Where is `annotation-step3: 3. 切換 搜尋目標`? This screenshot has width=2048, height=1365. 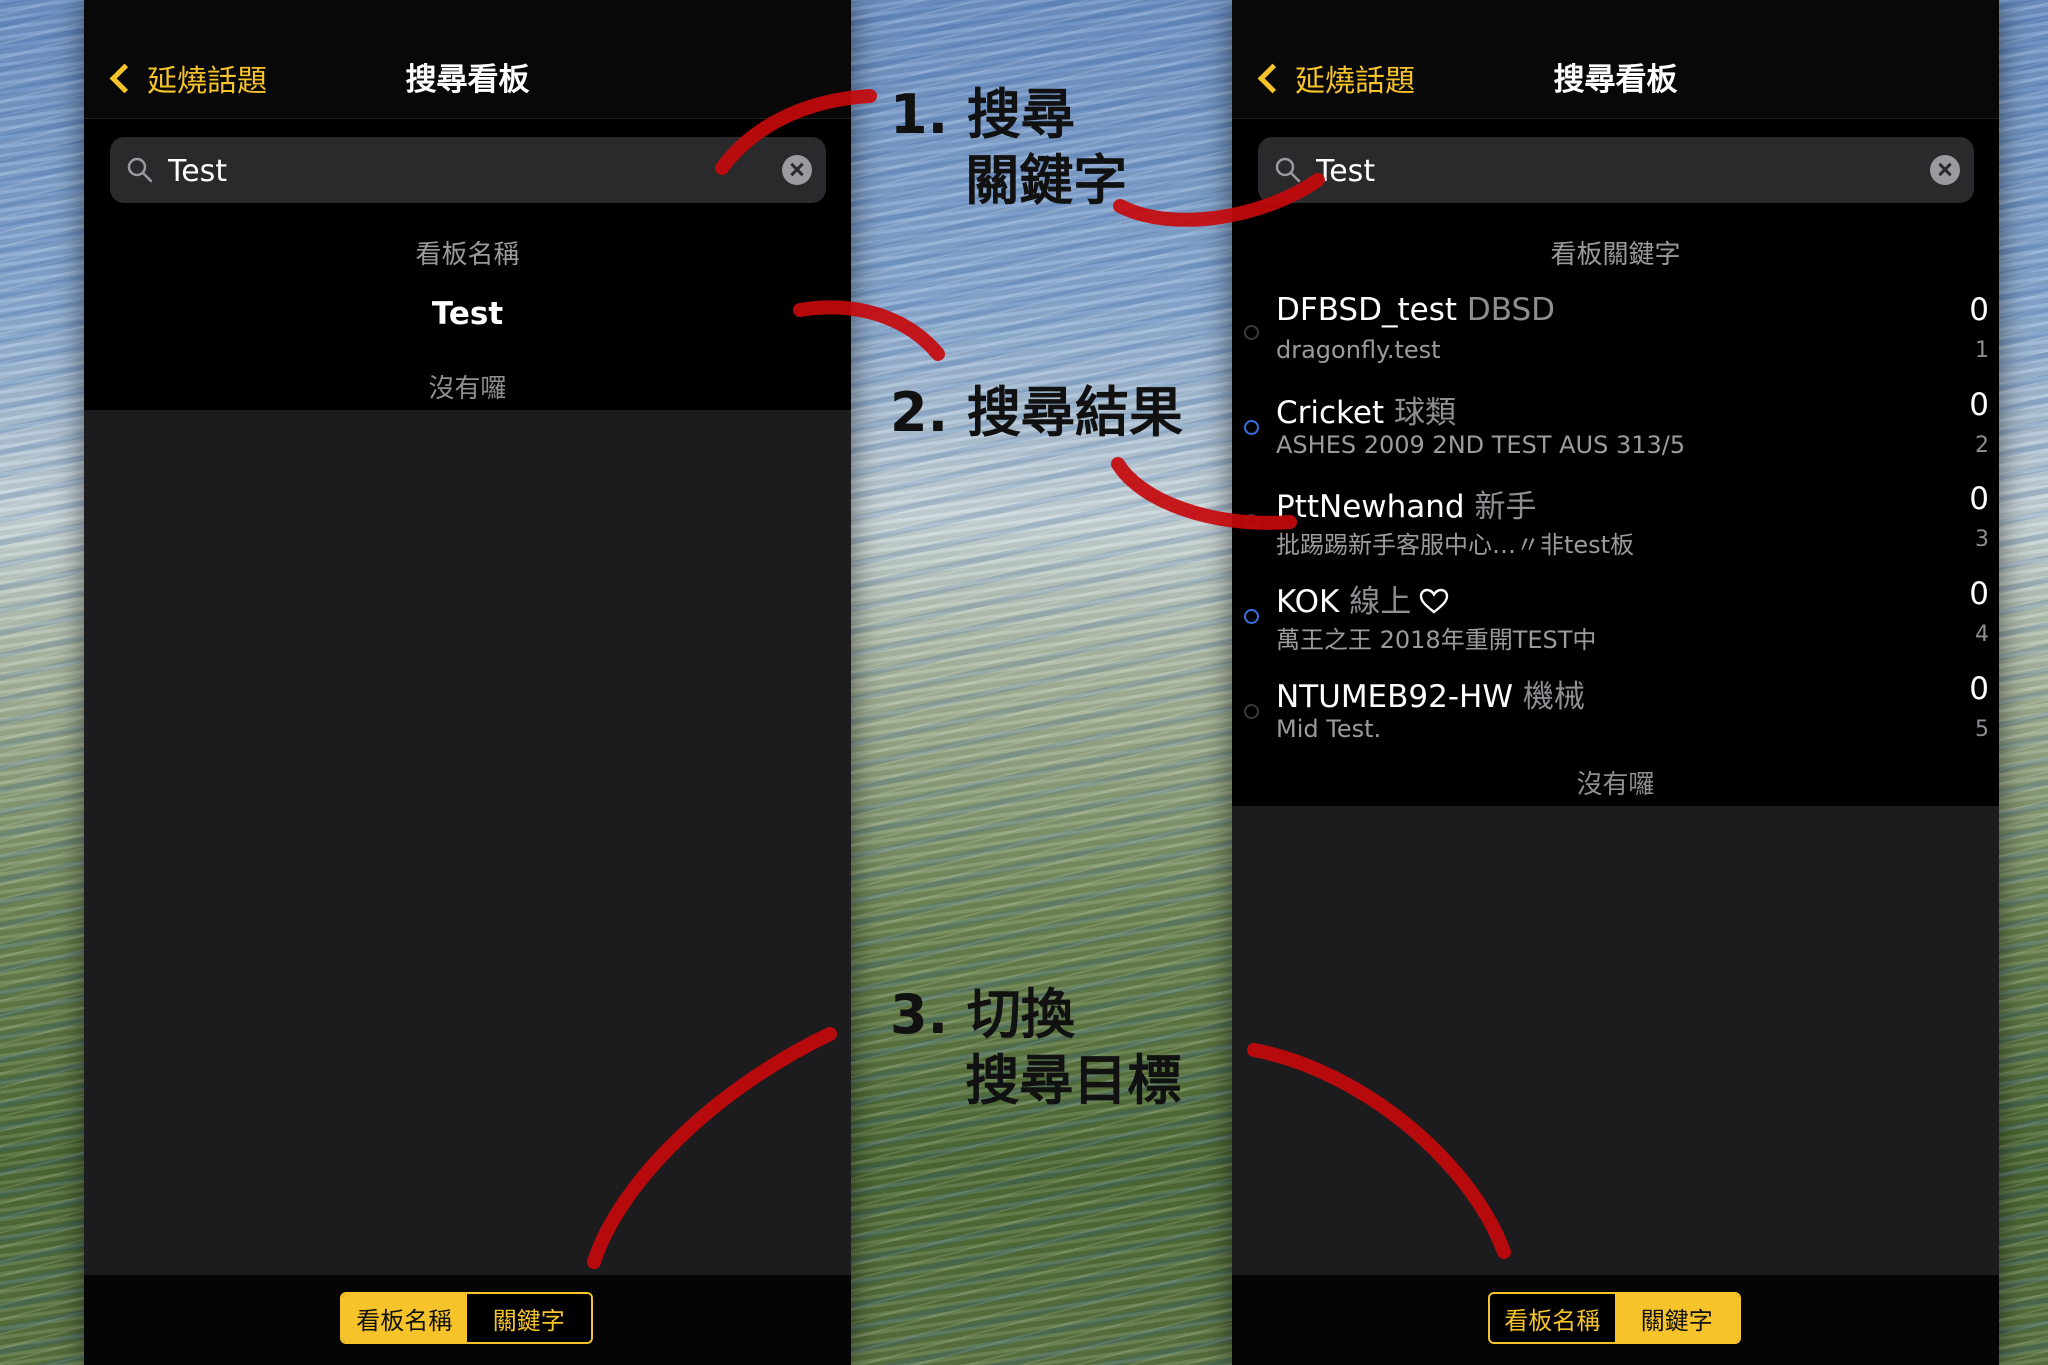
annotation-step3: 3. 切換 搜尋目標 is located at coordinates (1036, 1047).